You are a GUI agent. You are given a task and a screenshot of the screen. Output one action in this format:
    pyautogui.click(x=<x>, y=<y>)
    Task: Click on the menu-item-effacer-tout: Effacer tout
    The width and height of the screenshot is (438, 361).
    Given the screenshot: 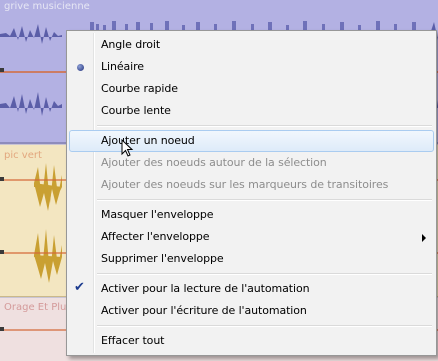 What is the action you would take?
    pyautogui.click(x=251, y=341)
    